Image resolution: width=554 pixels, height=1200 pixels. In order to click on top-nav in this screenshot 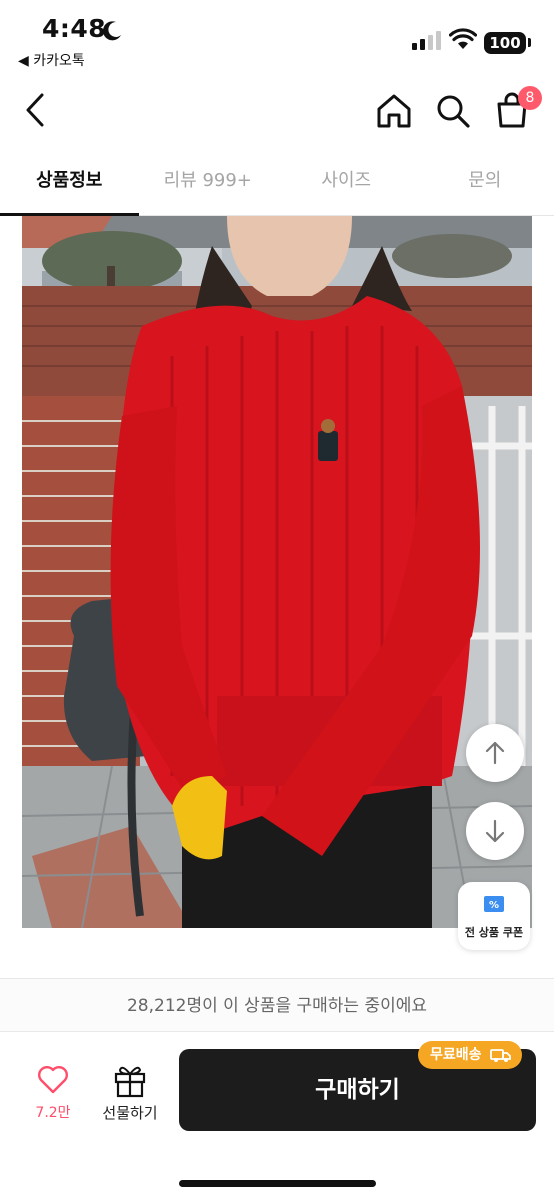, I will do `click(277, 111)`.